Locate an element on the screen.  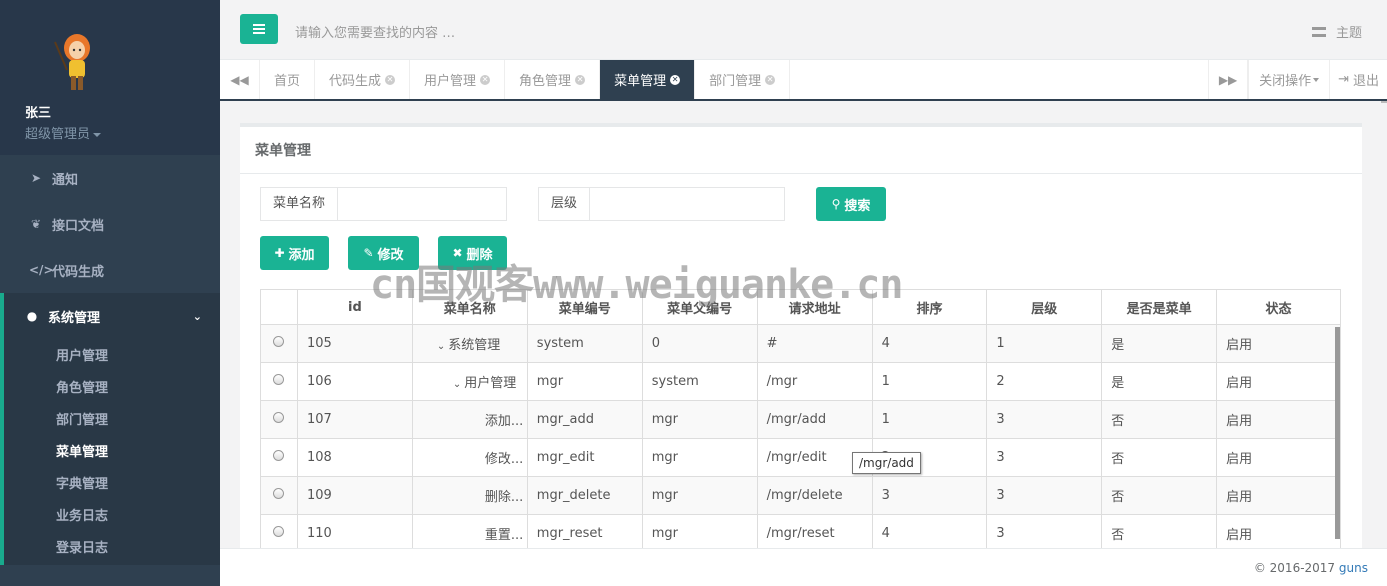
cell-ismenu: 是 is located at coordinates (1159, 381).